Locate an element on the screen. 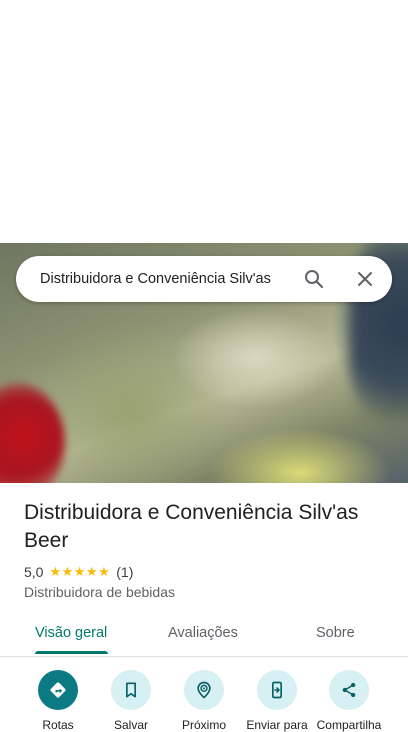 This screenshot has width=408, height=732. search-input: Distribuidora e Conveniência Silv'as is located at coordinates (165, 279).